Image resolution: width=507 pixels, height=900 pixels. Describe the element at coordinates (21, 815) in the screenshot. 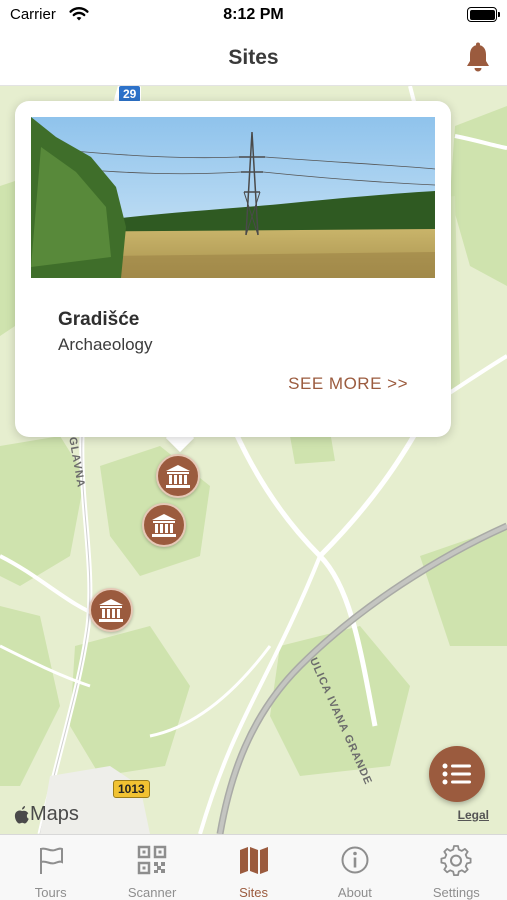

I see `apple-logo-icon` at that location.